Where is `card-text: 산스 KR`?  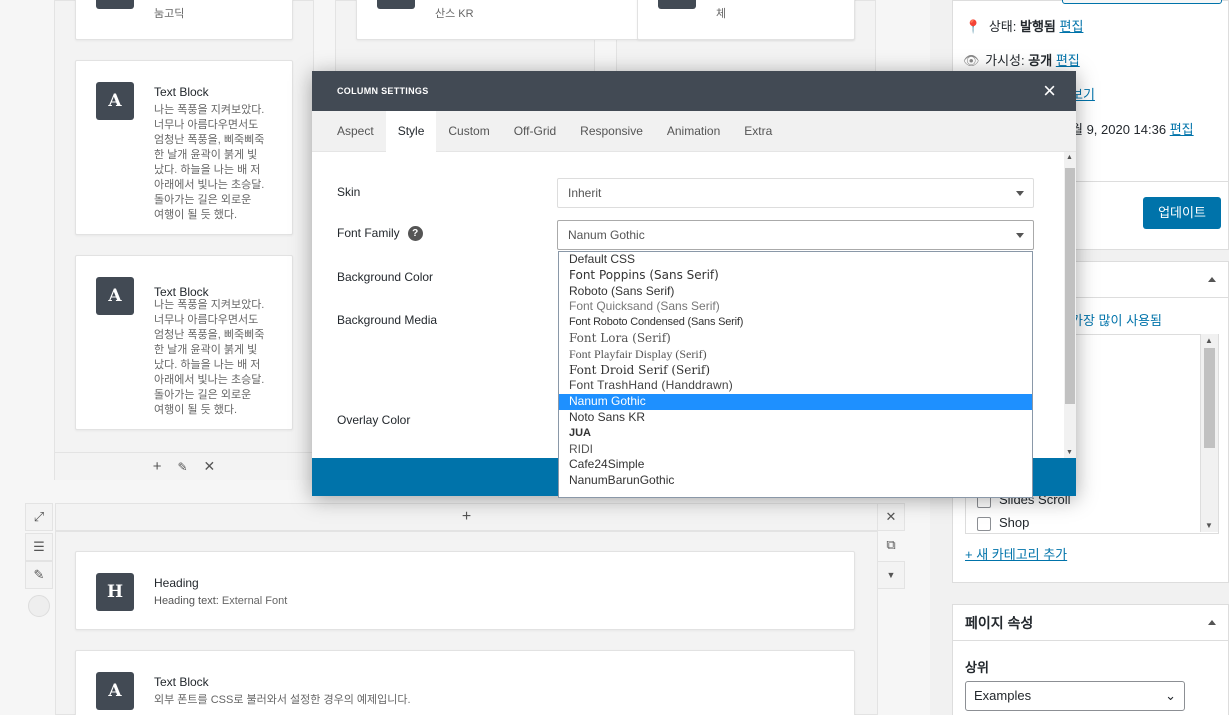
card-text: 산스 KR is located at coordinates (454, 14).